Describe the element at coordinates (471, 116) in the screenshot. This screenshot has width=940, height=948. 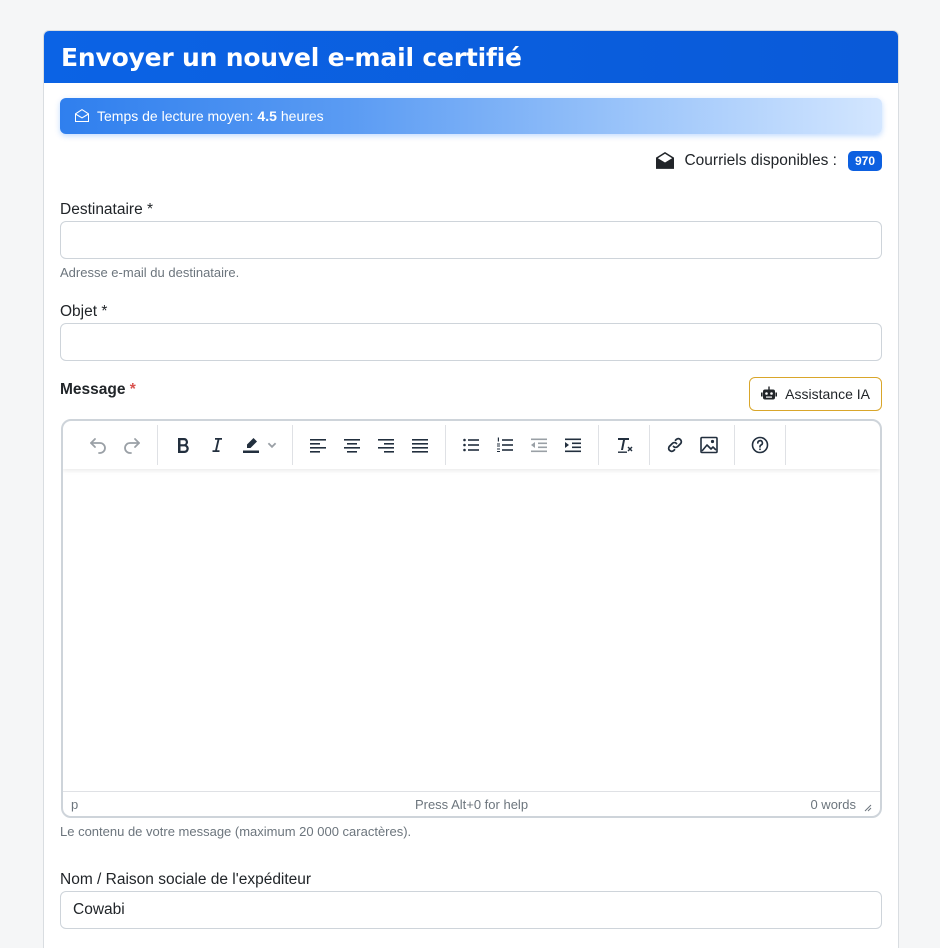
I see `reading-time-banner: Temps de lecture moyen: 4.5 heures` at that location.